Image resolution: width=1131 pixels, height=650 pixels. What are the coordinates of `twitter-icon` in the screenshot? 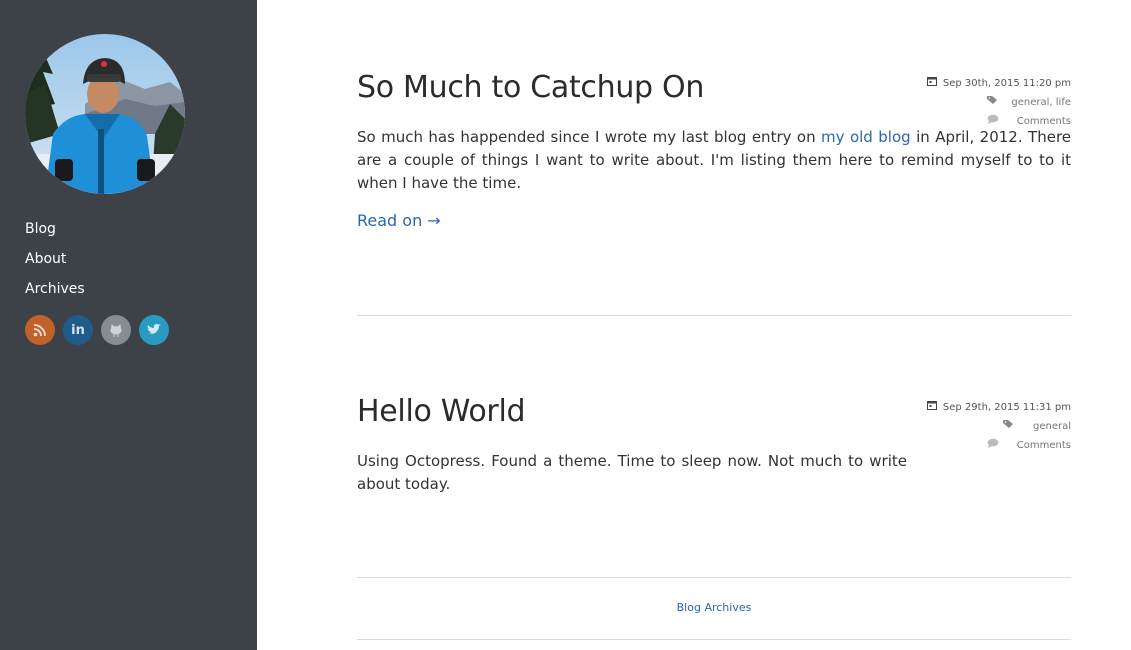 It's located at (154, 330).